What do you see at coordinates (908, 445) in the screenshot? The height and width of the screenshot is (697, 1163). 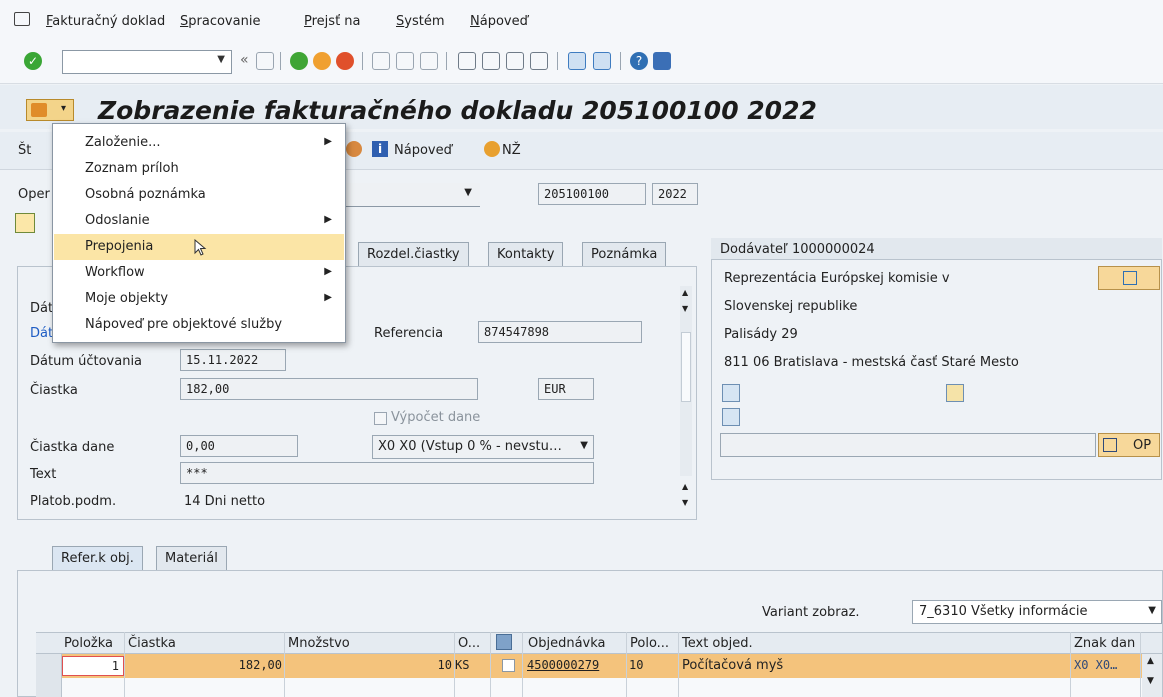 I see `vendor-bank-field` at bounding box center [908, 445].